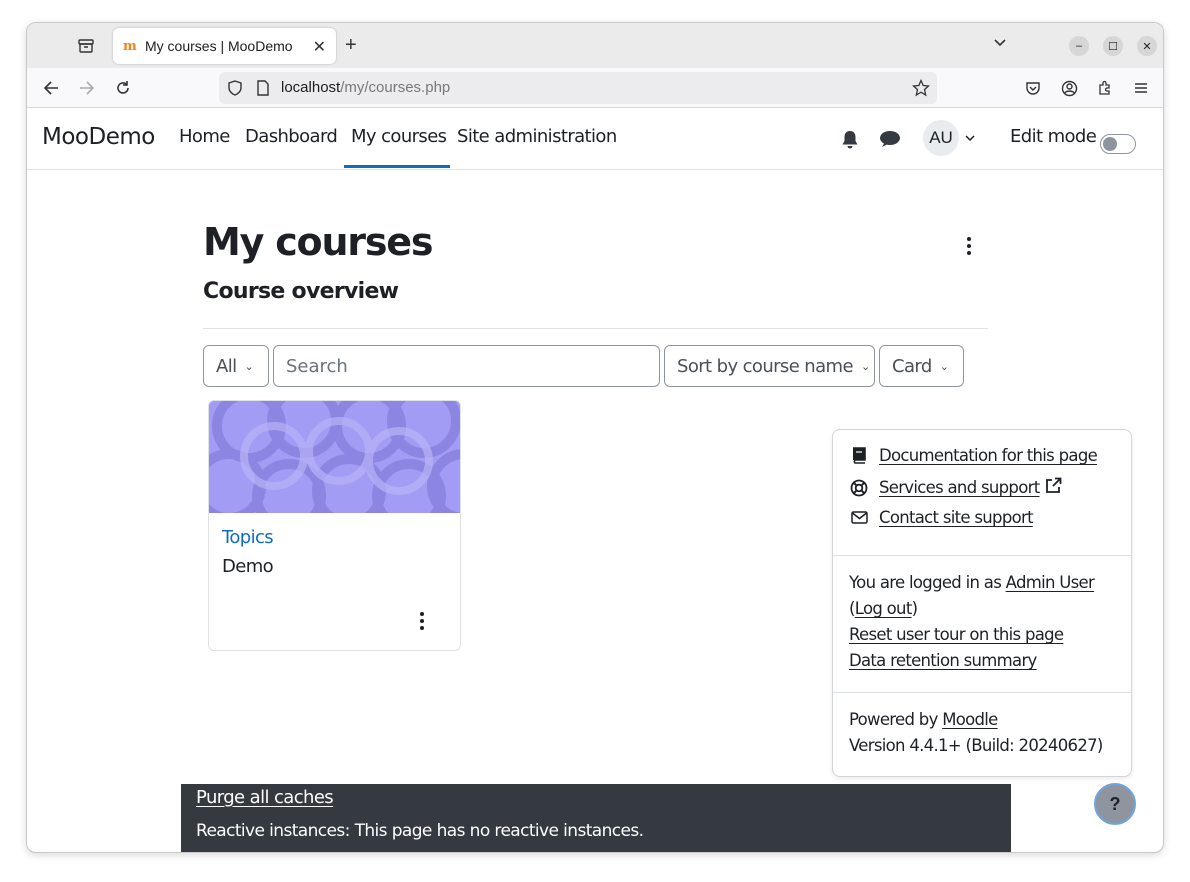 This screenshot has width=1190, height=882. Describe the element at coordinates (1033, 88) in the screenshot. I see `pocket-icon` at that location.